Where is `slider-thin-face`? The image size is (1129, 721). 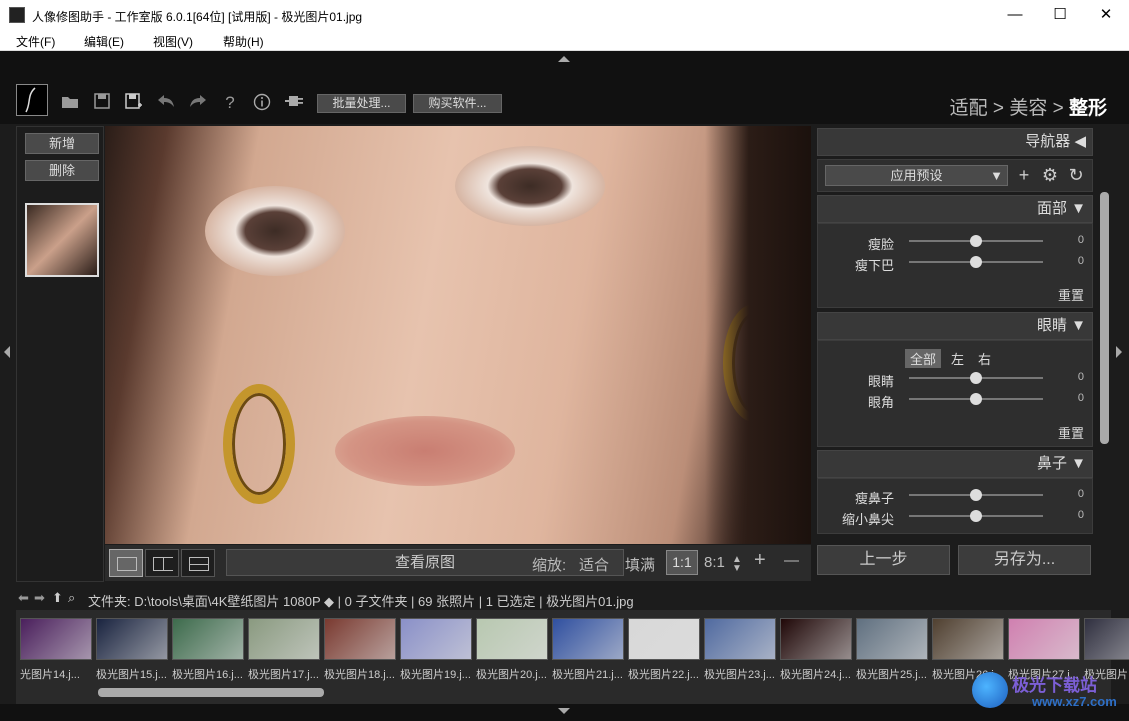
slider-thin-face is located at coordinates (976, 241).